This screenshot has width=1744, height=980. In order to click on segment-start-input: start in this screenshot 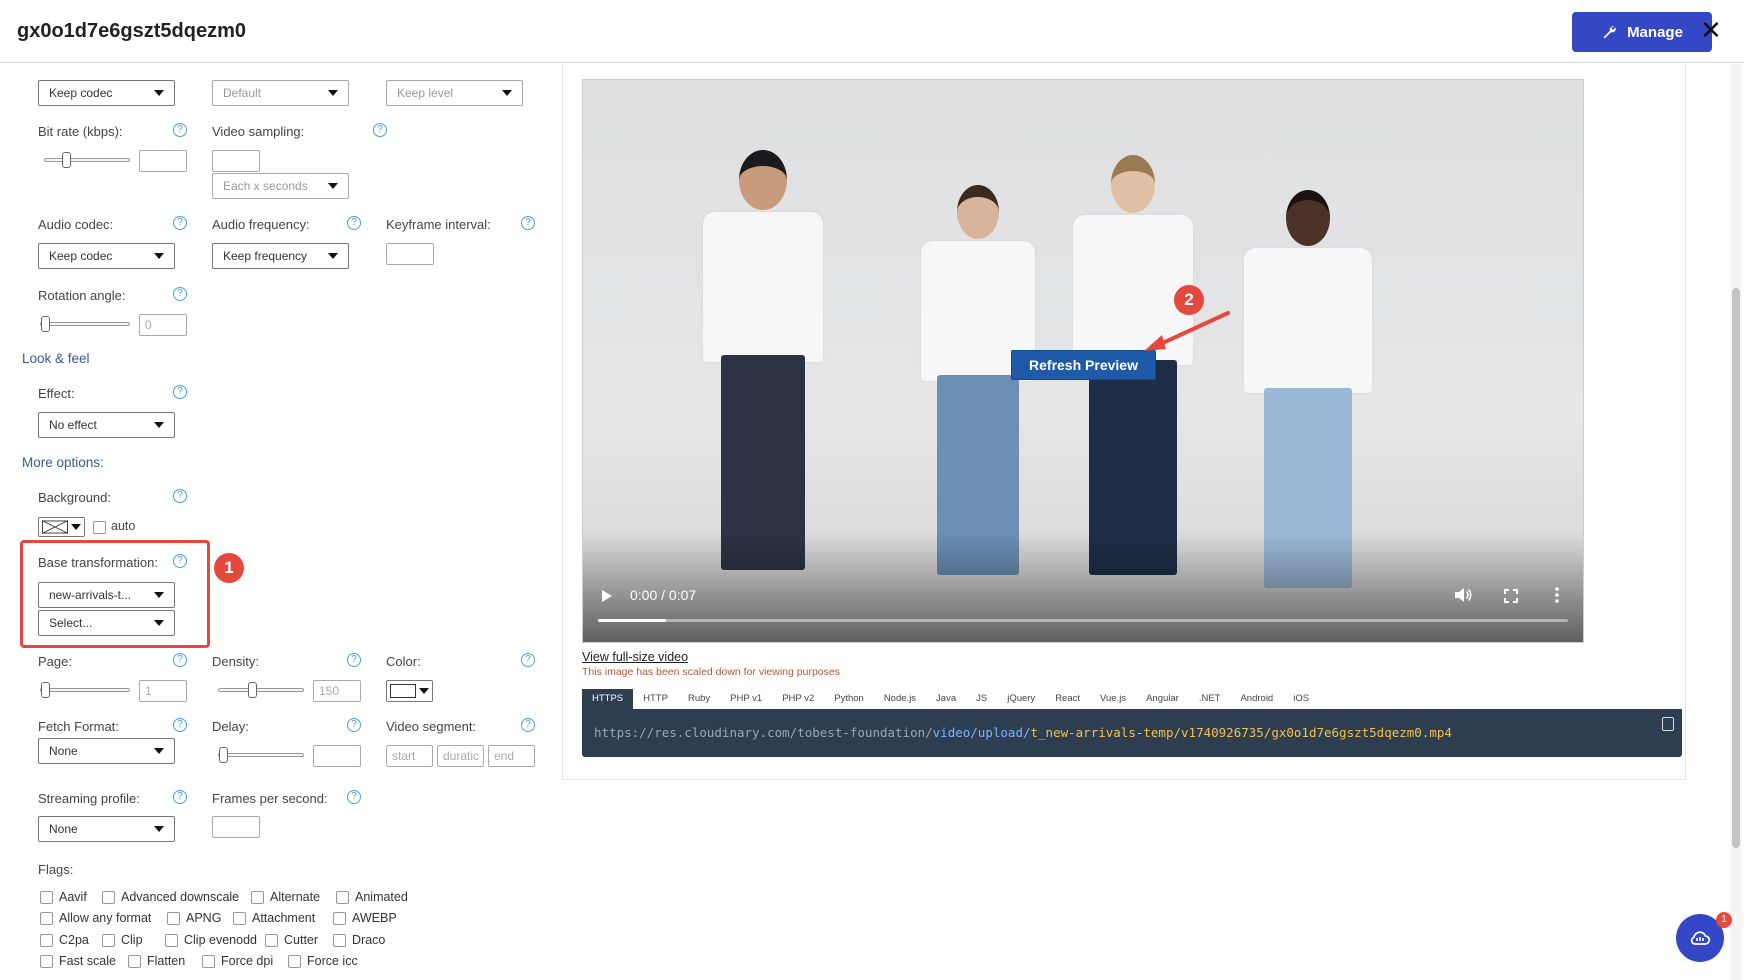, I will do `click(409, 756)`.